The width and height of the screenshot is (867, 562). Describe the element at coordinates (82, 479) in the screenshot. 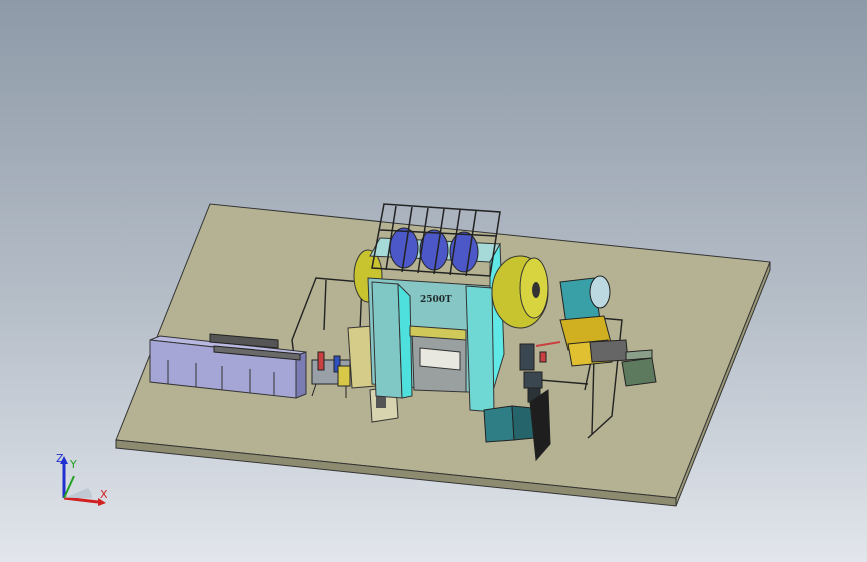

I see `axis-triad: X Y Z` at that location.